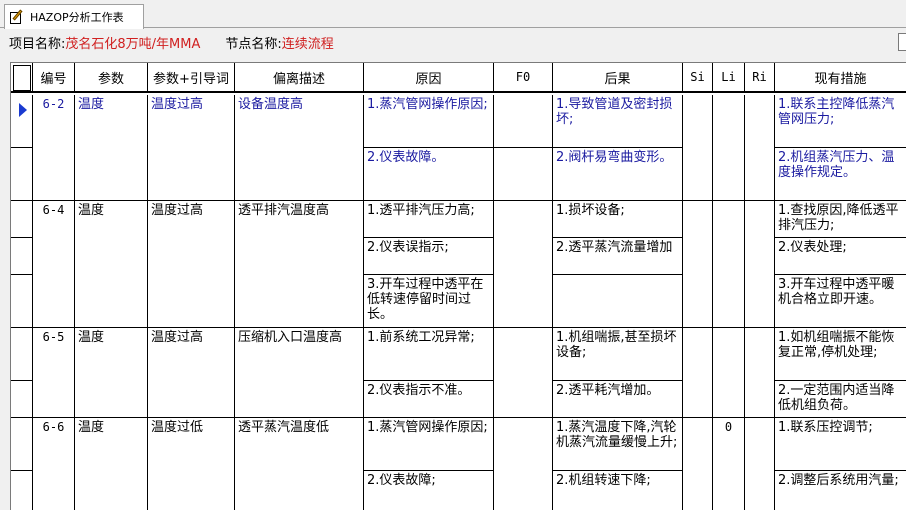 This screenshot has width=906, height=510. Describe the element at coordinates (299, 78) in the screenshot. I see `column-header-deviation: 偏离描述` at that location.